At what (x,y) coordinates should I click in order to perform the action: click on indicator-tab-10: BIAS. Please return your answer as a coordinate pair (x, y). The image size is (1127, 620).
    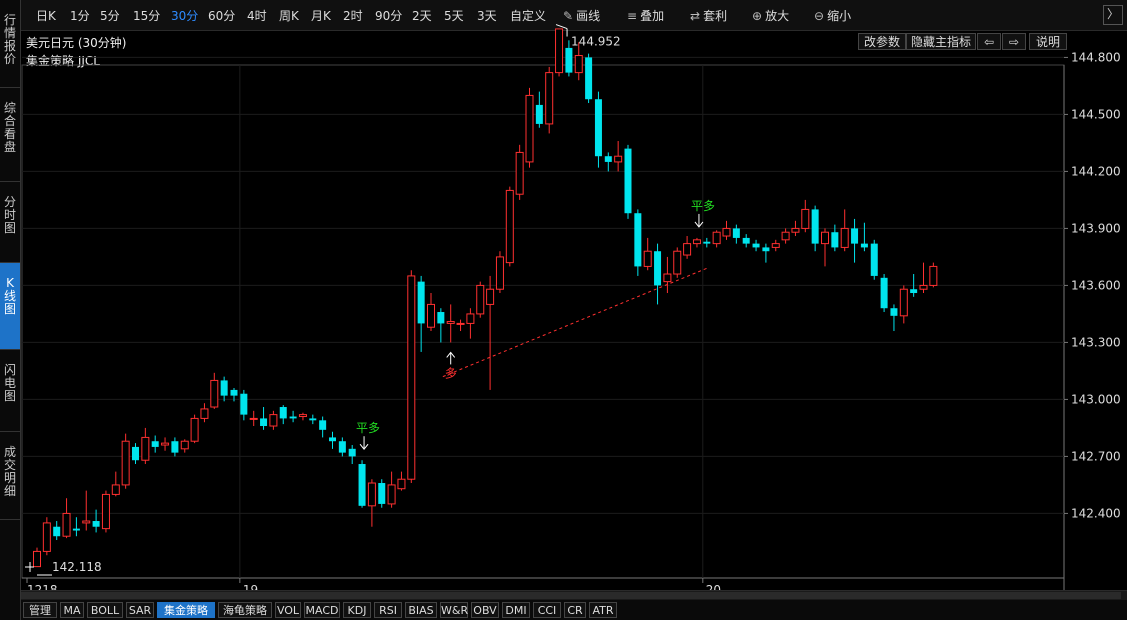
    Looking at the image, I should click on (421, 610).